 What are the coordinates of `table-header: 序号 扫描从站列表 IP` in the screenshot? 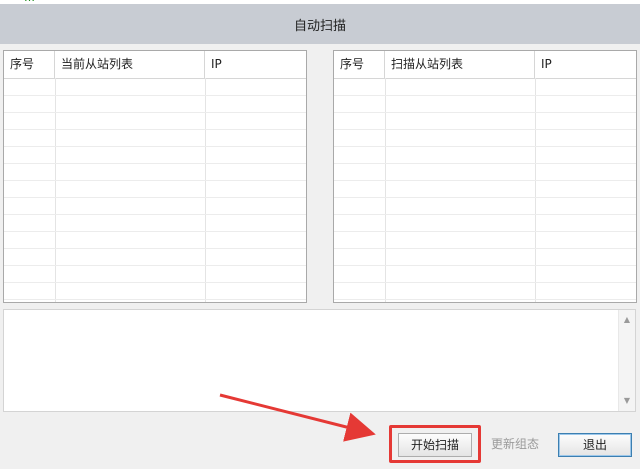 It's located at (485, 65).